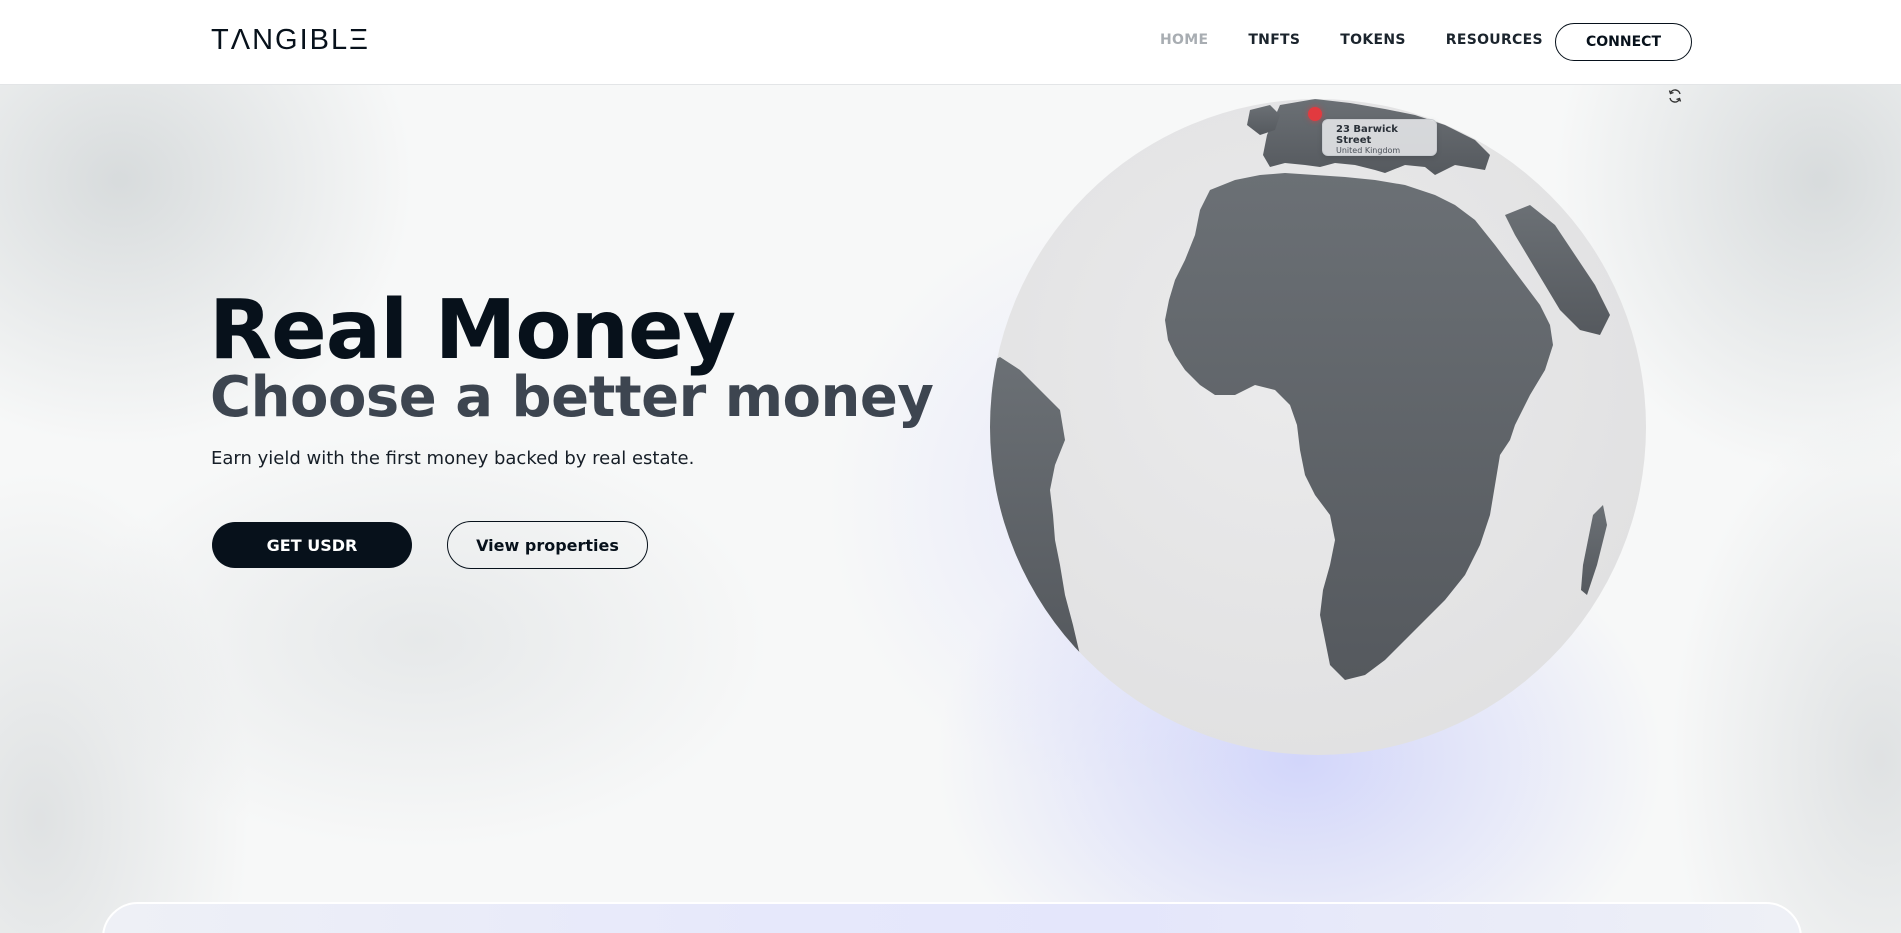 This screenshot has width=1901, height=933. I want to click on nav-home: HOME, so click(1184, 40).